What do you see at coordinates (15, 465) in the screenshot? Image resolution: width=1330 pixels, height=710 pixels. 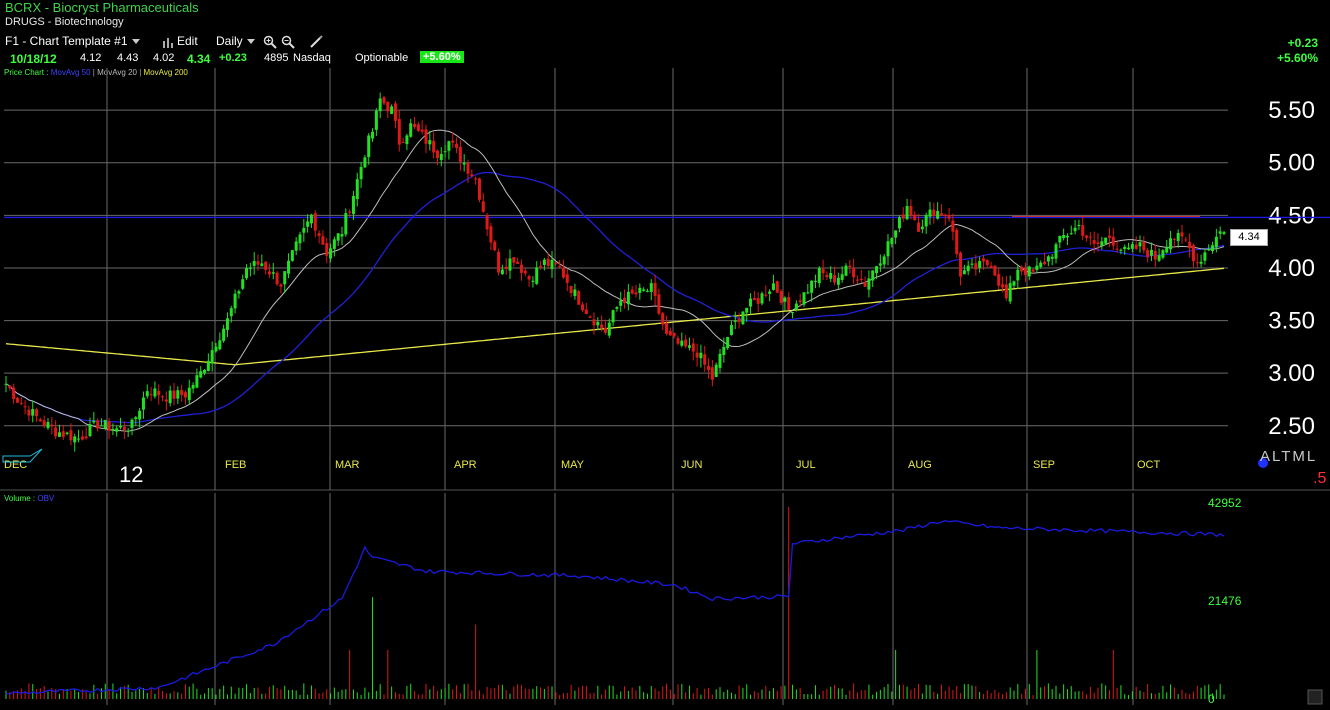 I see `x-tick-label: DEC` at bounding box center [15, 465].